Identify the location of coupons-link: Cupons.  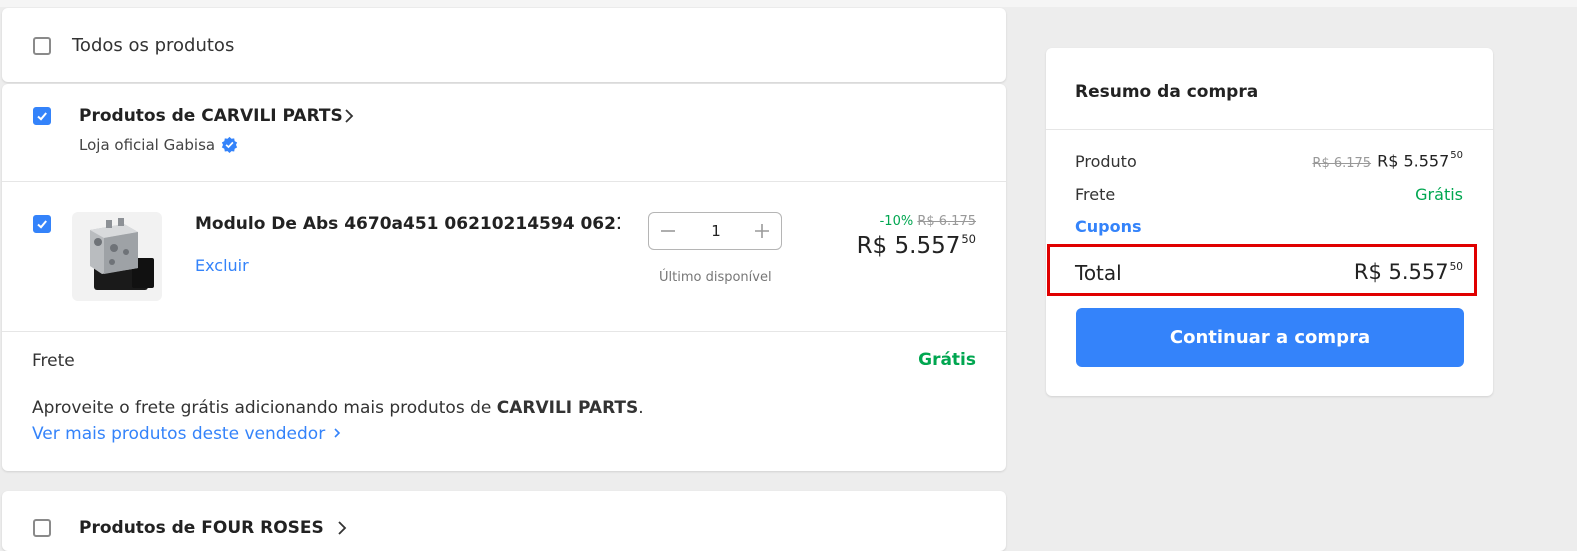
(1108, 226).